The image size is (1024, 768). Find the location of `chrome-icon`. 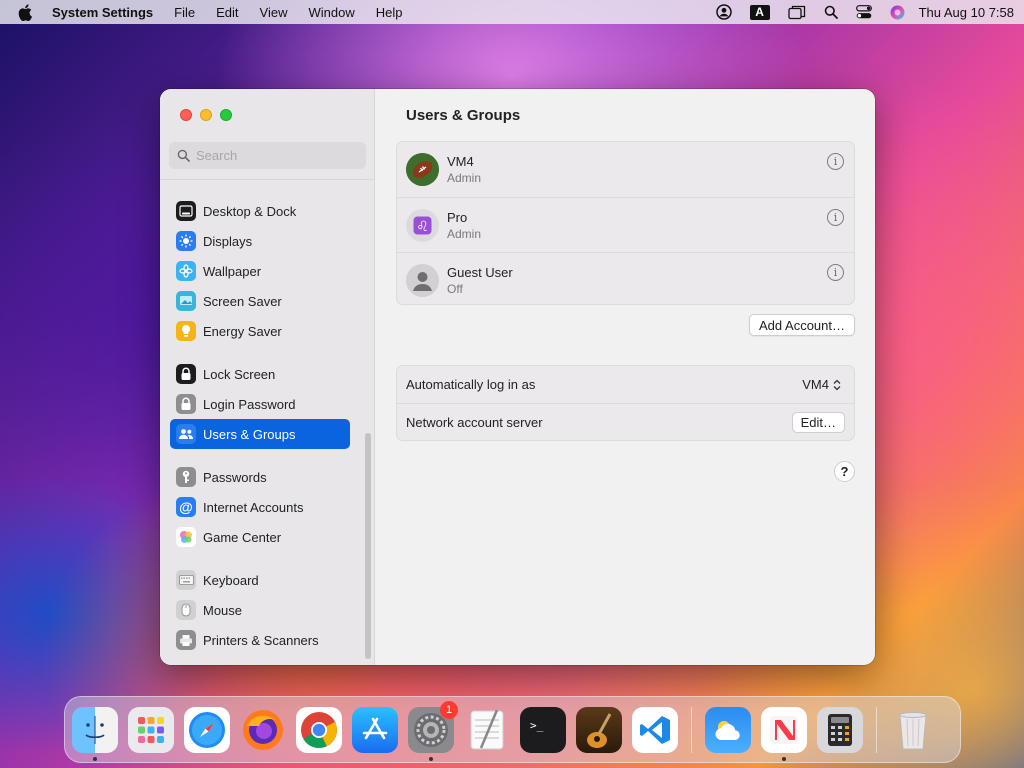

chrome-icon is located at coordinates (319, 729).